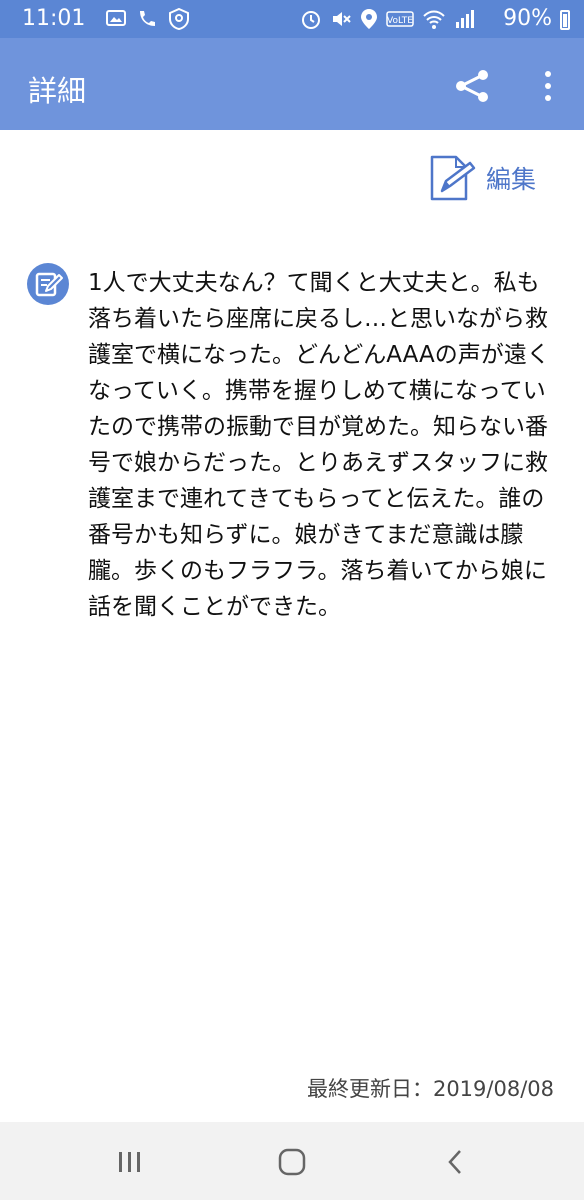 This screenshot has width=584, height=1200. Describe the element at coordinates (292, 84) in the screenshot. I see `app-bar: 詳細` at that location.